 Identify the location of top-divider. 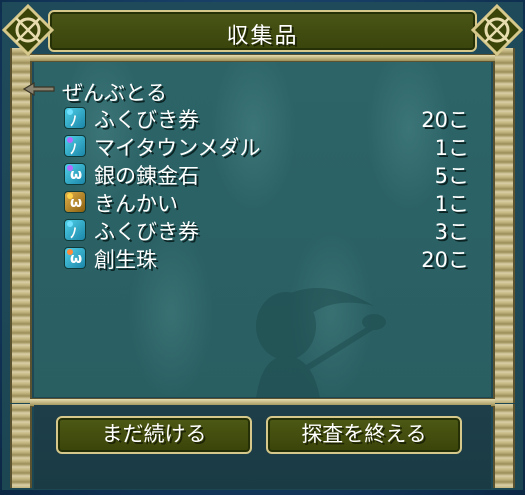
(262, 58).